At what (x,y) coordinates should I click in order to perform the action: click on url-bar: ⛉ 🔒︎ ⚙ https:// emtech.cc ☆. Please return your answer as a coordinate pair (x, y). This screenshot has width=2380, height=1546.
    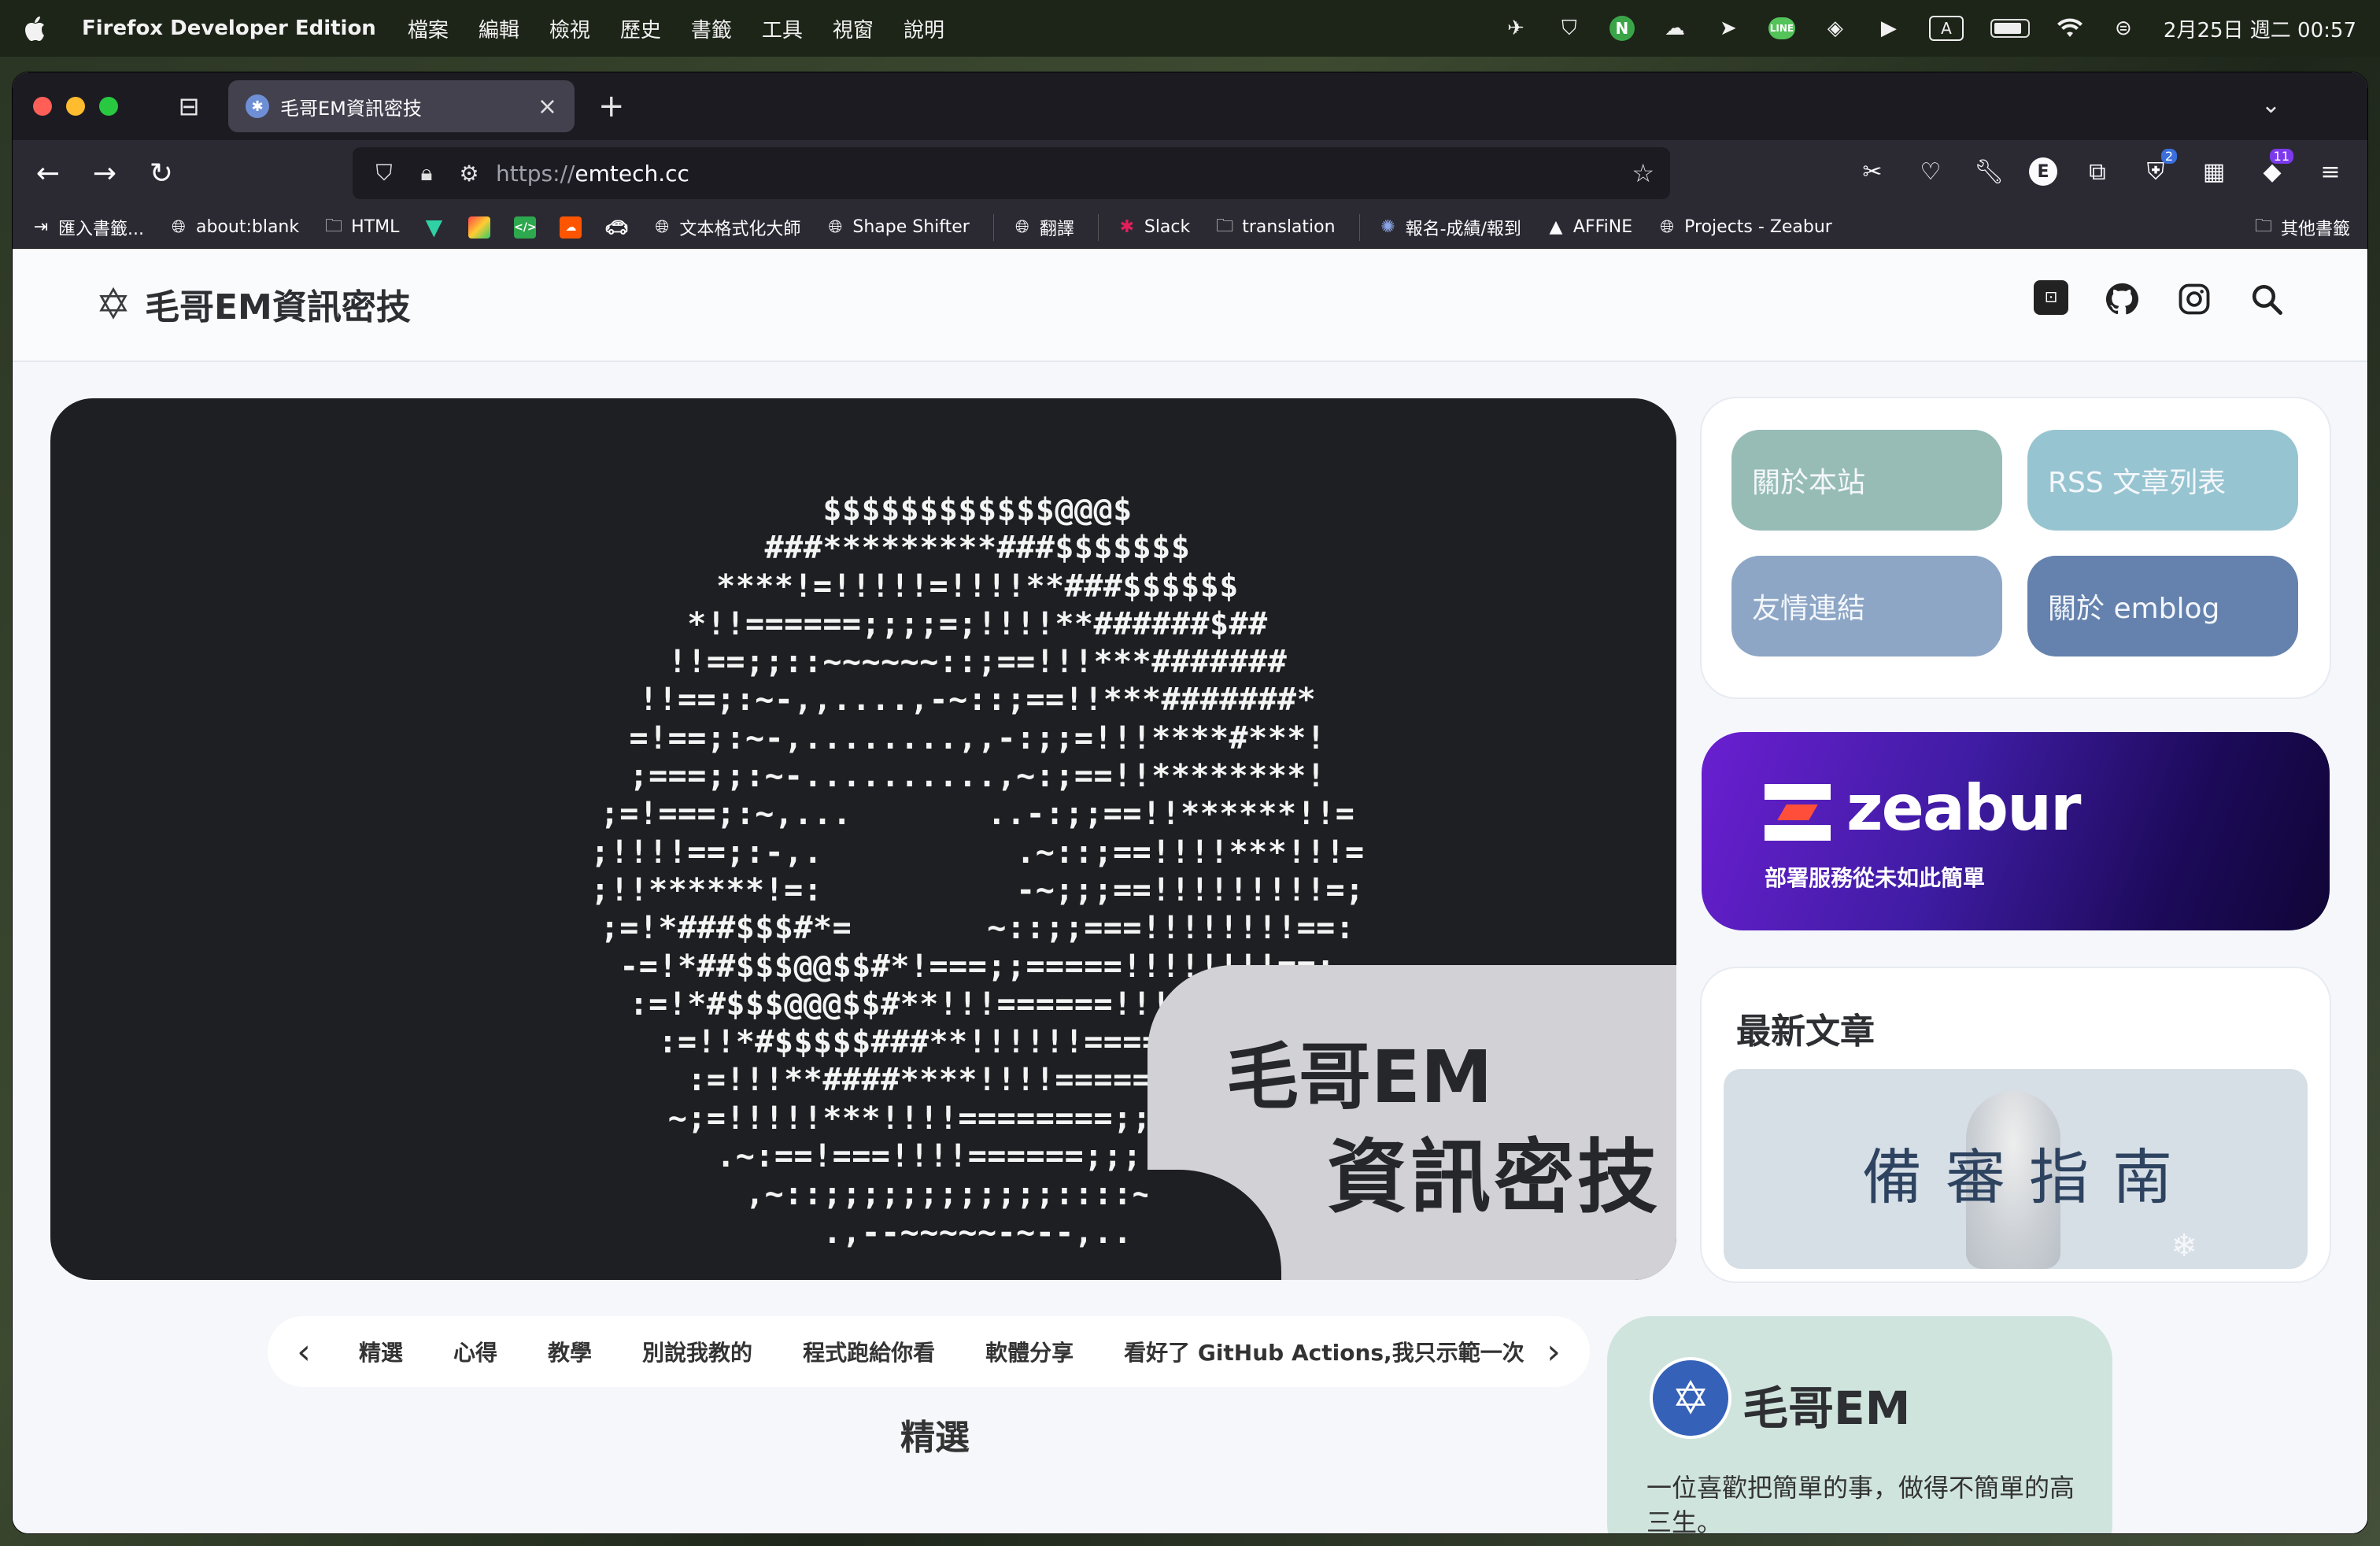
    Looking at the image, I should click on (1011, 173).